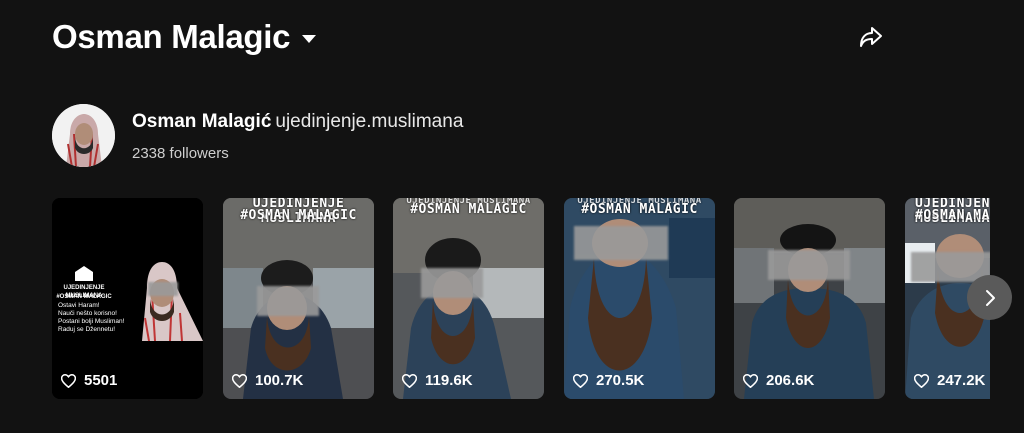 The image size is (1024, 433). I want to click on like-count: 270.5K, so click(608, 380).